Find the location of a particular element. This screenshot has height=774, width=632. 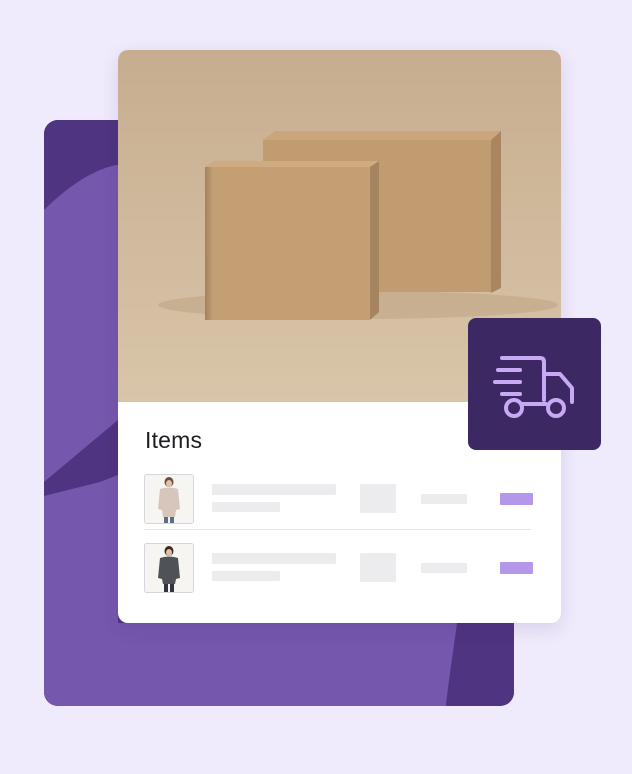

beige-long-sleeve-top is located at coordinates (169, 499).